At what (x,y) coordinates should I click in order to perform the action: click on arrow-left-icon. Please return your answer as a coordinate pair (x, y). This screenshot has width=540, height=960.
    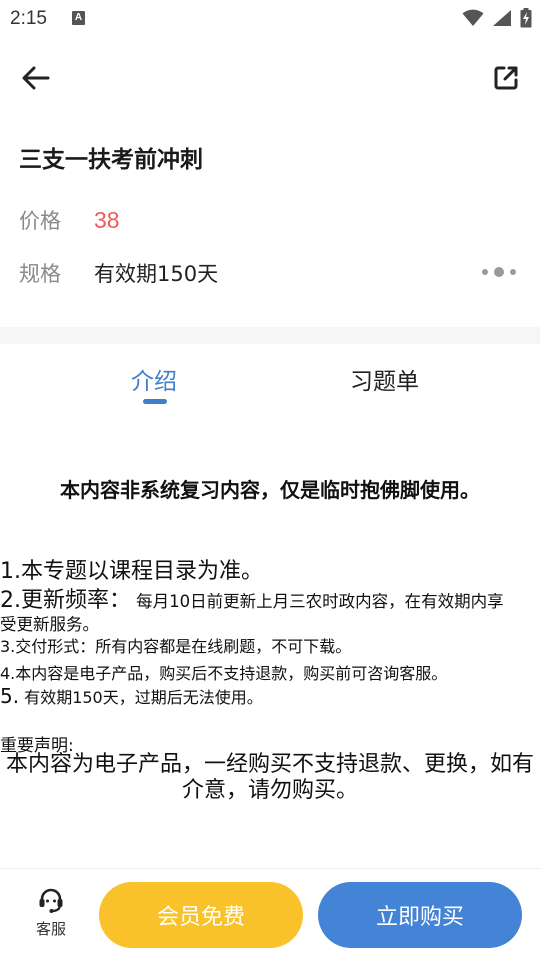
    Looking at the image, I should click on (36, 78).